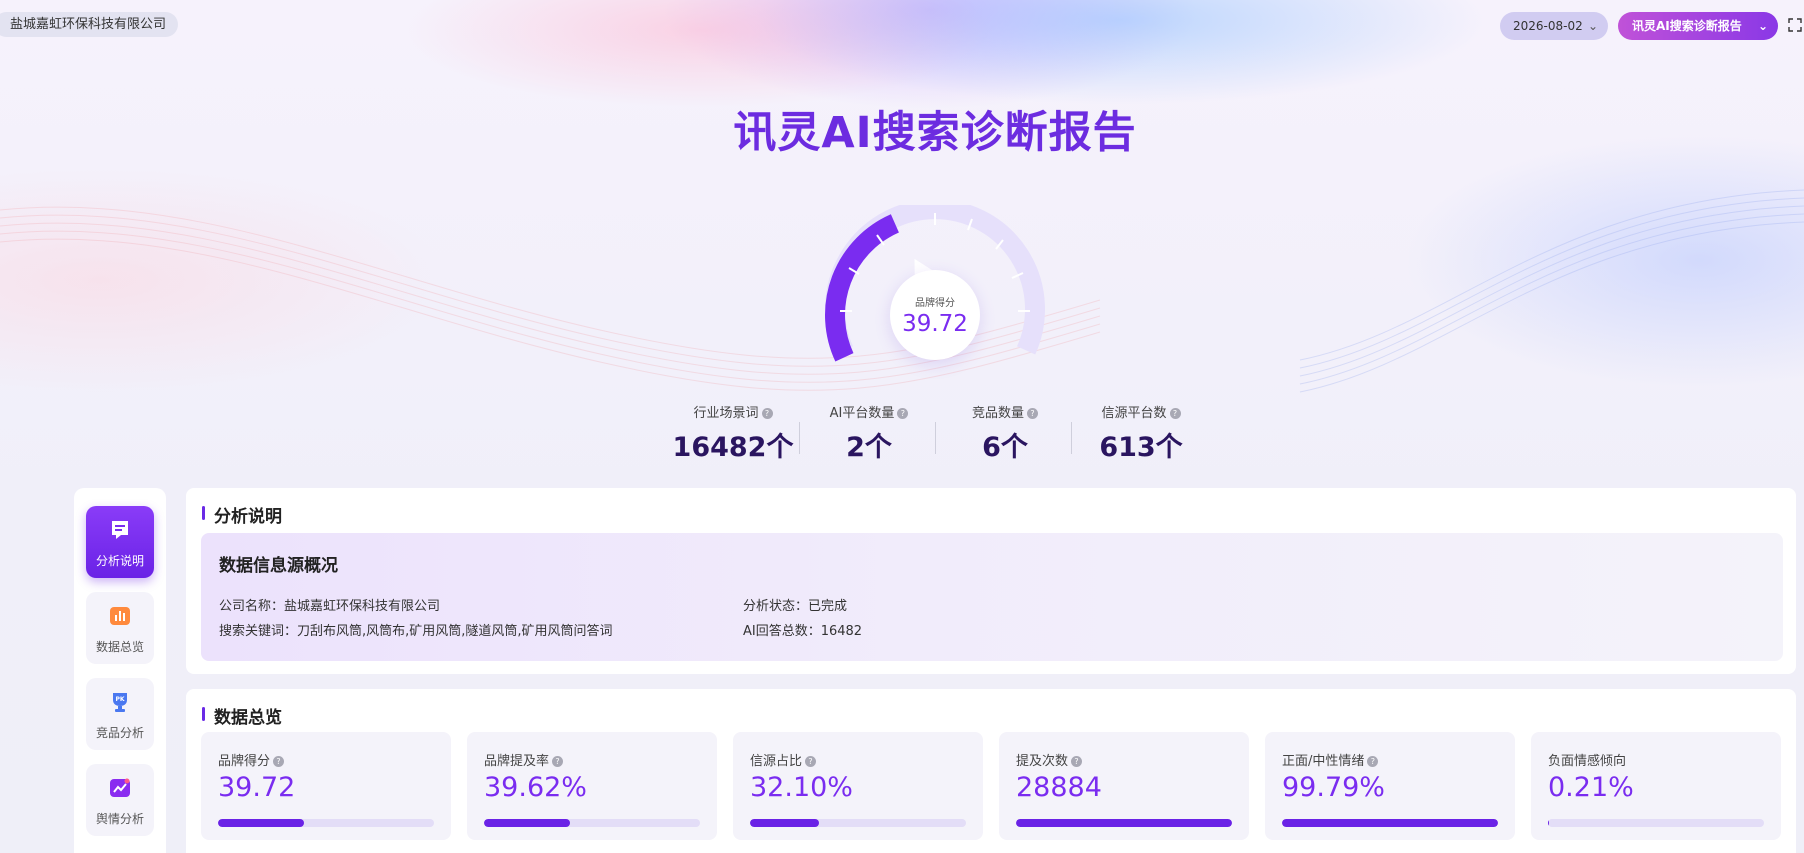 The image size is (1804, 853). What do you see at coordinates (517, 761) in the screenshot?
I see `metric-label: 品牌提及率` at bounding box center [517, 761].